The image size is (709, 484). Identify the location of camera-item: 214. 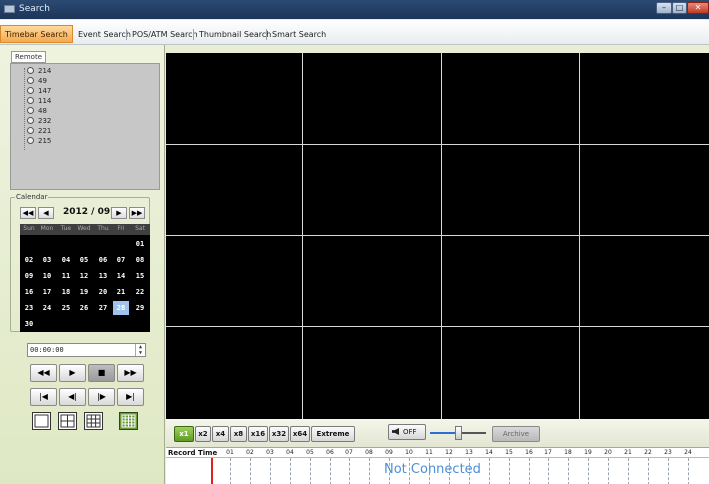
(39, 71).